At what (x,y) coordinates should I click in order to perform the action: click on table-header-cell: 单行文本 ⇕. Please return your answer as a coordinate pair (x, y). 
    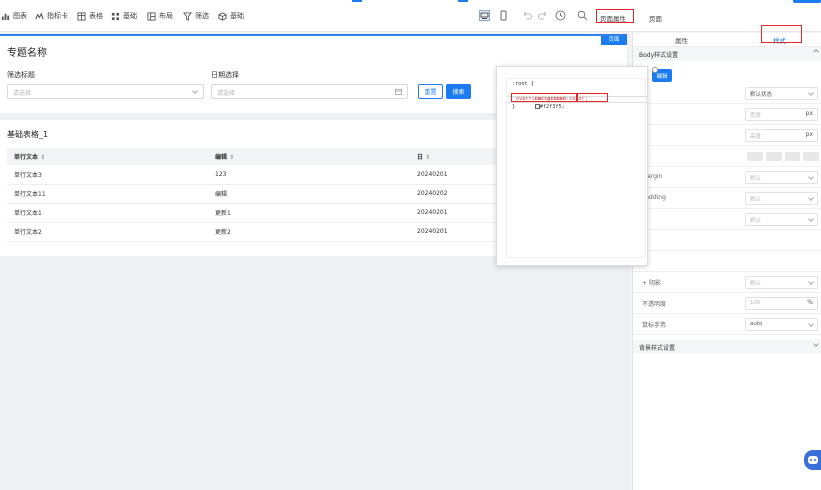
    Looking at the image, I should click on (107, 156).